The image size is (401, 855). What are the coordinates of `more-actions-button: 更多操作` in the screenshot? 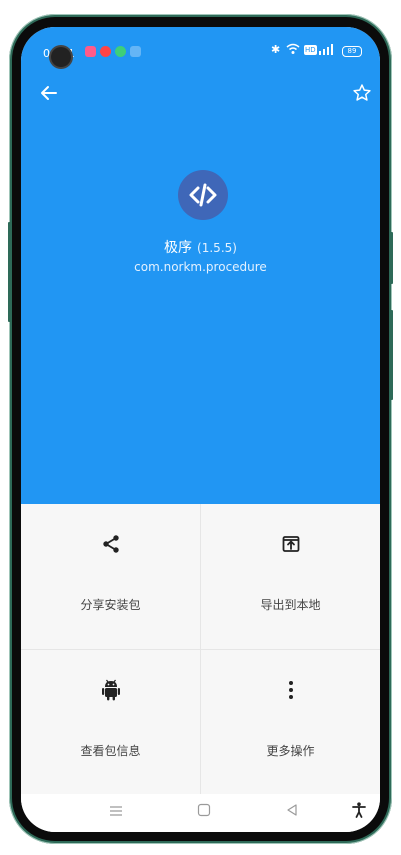 It's located at (290, 722).